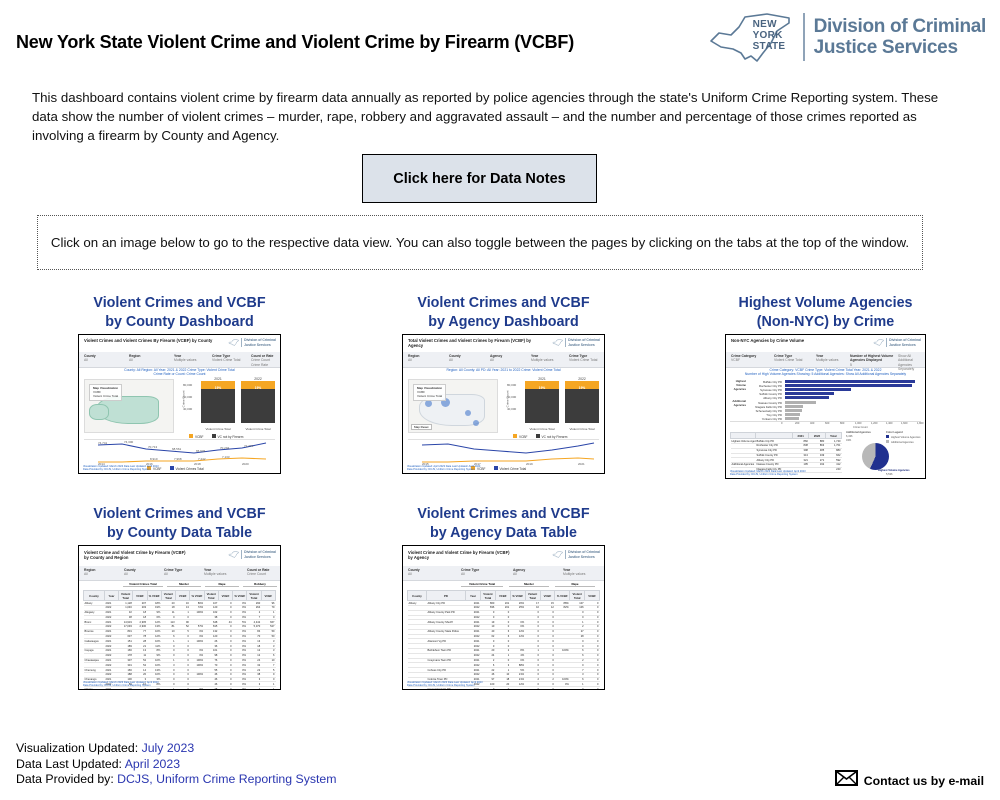 The image size is (1000, 800). Describe the element at coordinates (173, 572) in the screenshot. I see `mini-filter-2: Crime Type All` at that location.